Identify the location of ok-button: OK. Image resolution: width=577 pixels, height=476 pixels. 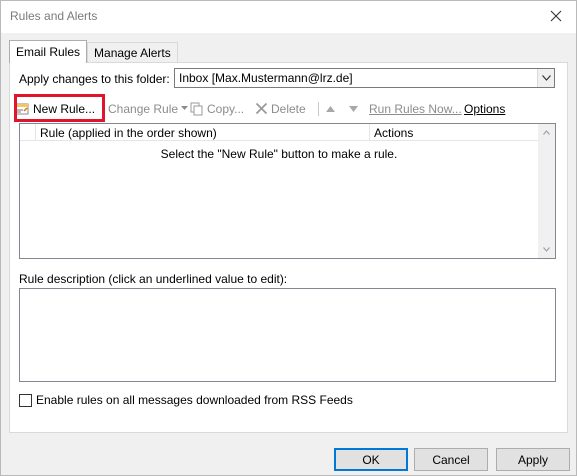
(371, 459).